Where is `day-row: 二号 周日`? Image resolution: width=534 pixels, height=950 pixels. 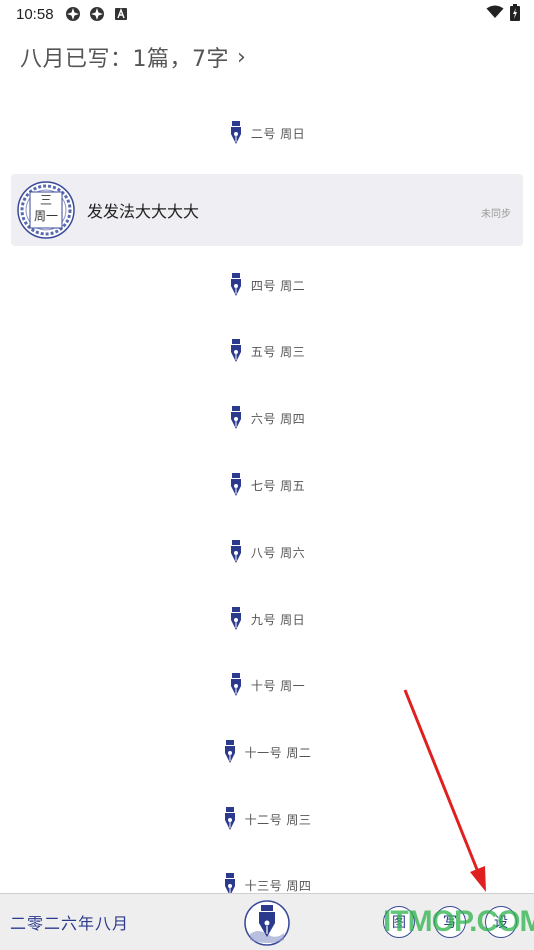
day-row: 二号 周日 is located at coordinates (267, 133).